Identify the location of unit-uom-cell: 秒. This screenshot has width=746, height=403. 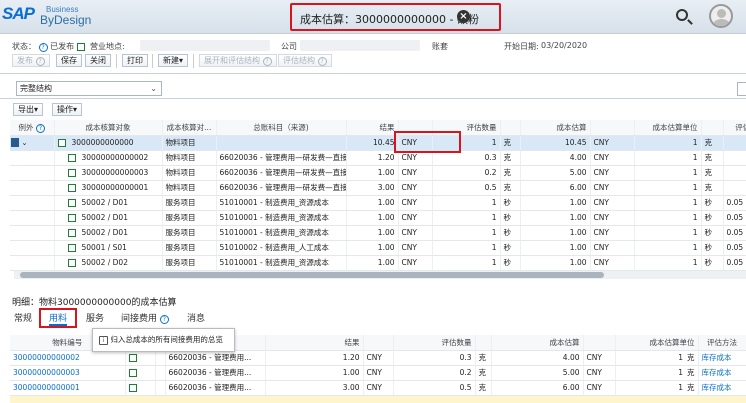
(712, 218).